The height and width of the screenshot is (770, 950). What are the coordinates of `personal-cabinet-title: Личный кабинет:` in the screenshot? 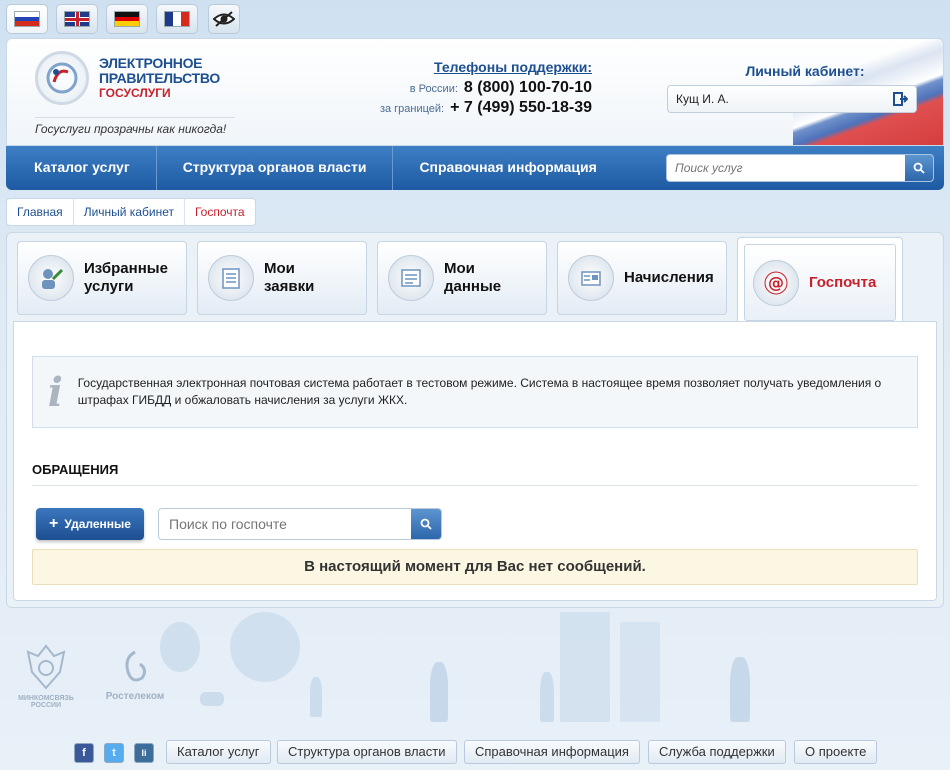 It's located at (805, 71).